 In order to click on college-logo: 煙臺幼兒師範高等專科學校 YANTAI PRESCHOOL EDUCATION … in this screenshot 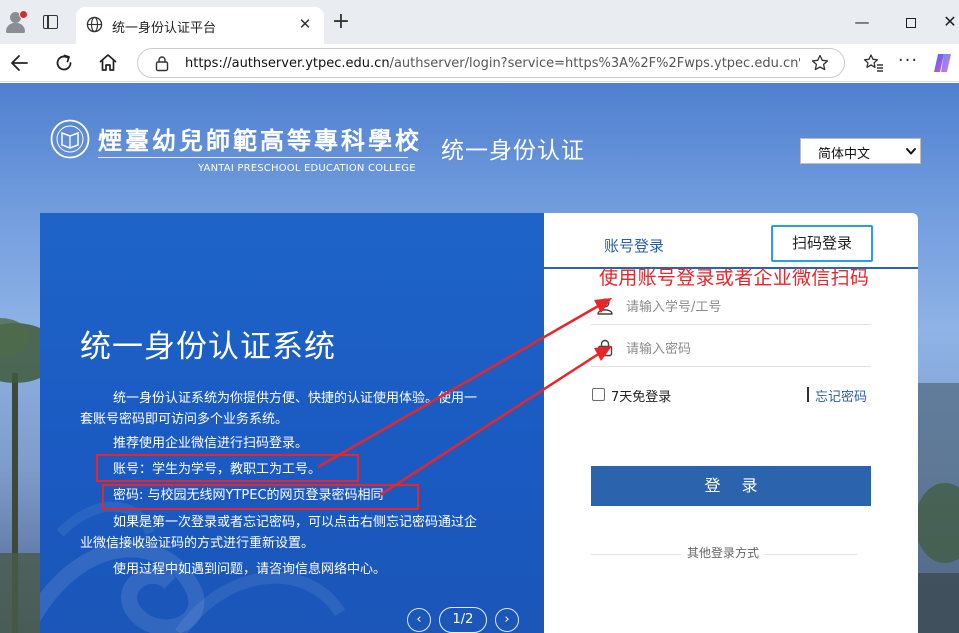, I will do `click(234, 148)`.